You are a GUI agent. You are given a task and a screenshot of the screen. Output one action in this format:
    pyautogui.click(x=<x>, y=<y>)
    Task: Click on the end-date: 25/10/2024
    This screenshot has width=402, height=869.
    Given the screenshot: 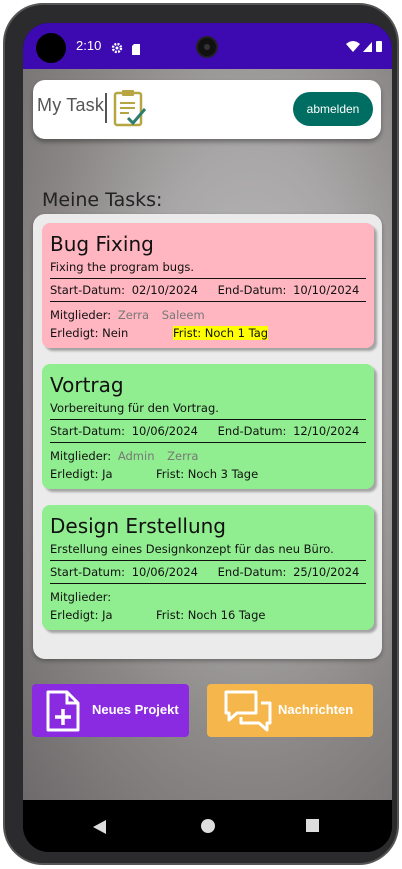 What is the action you would take?
    pyautogui.click(x=326, y=572)
    